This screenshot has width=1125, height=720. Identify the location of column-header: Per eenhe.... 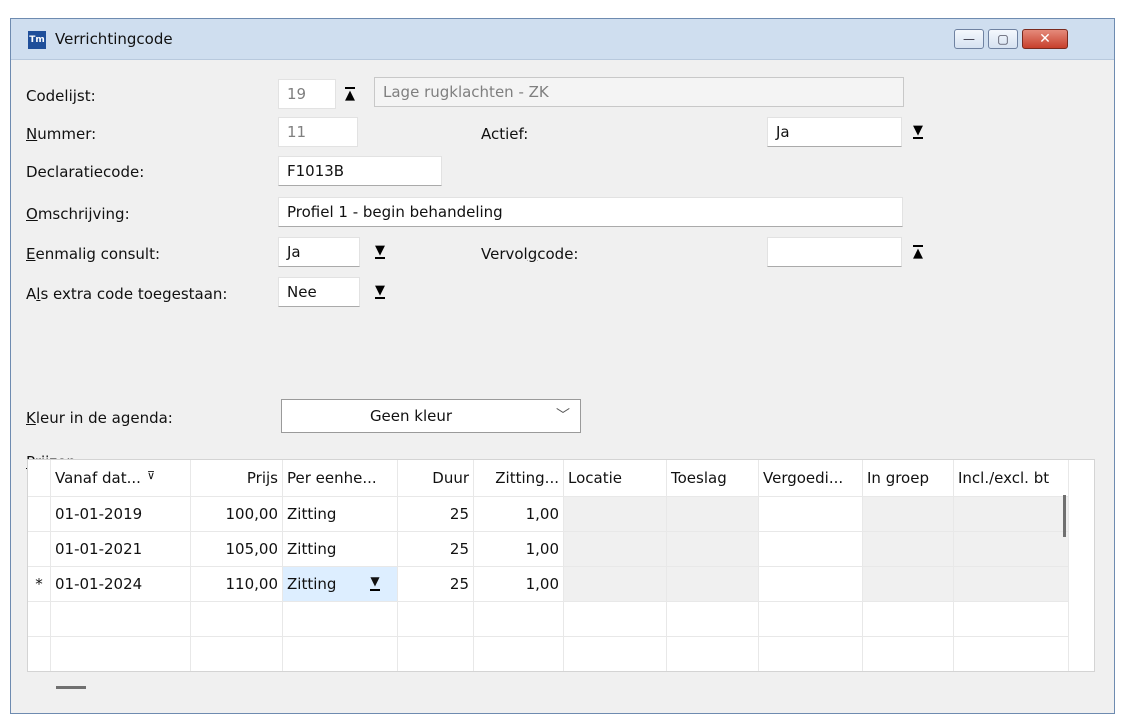
(340, 478).